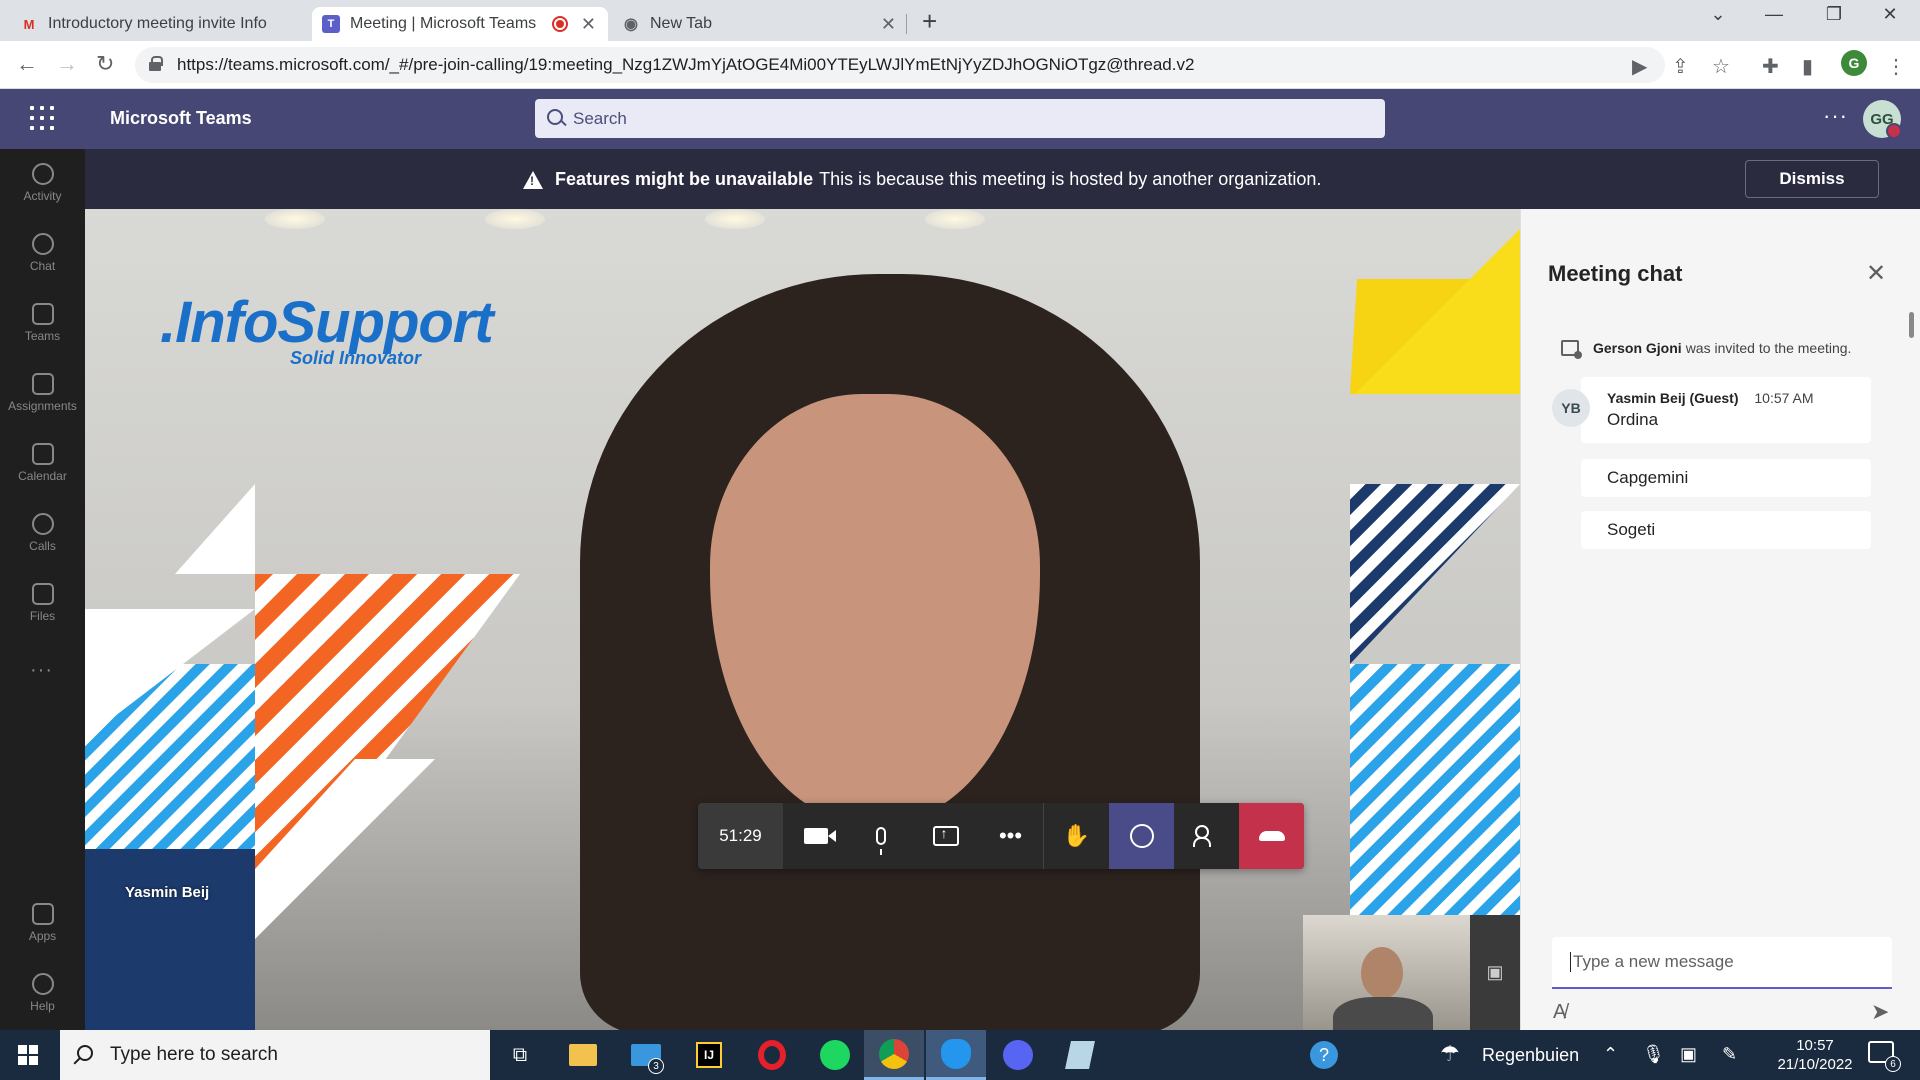 Image resolution: width=1920 pixels, height=1080 pixels. What do you see at coordinates (1324, 1055) in the screenshot?
I see `help-tray-icon: ?` at bounding box center [1324, 1055].